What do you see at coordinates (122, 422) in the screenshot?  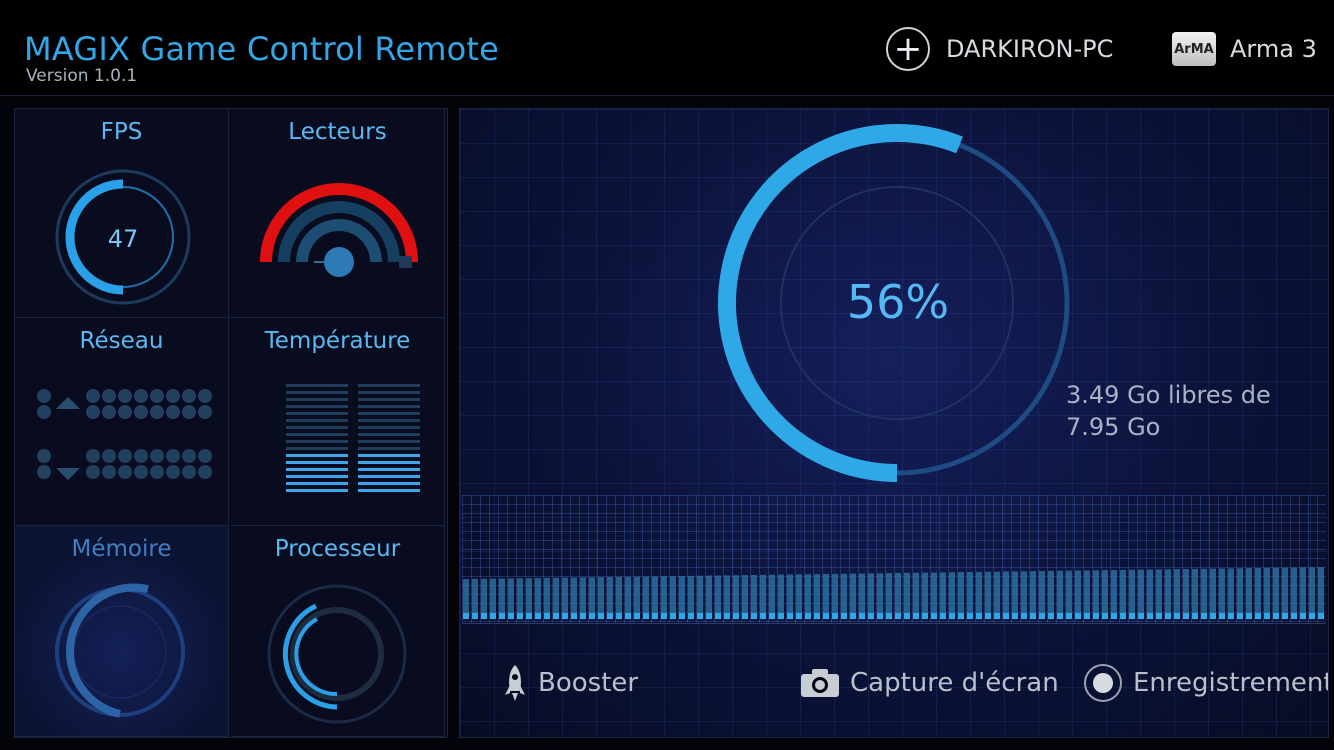 I see `tile-network: Réseau` at bounding box center [122, 422].